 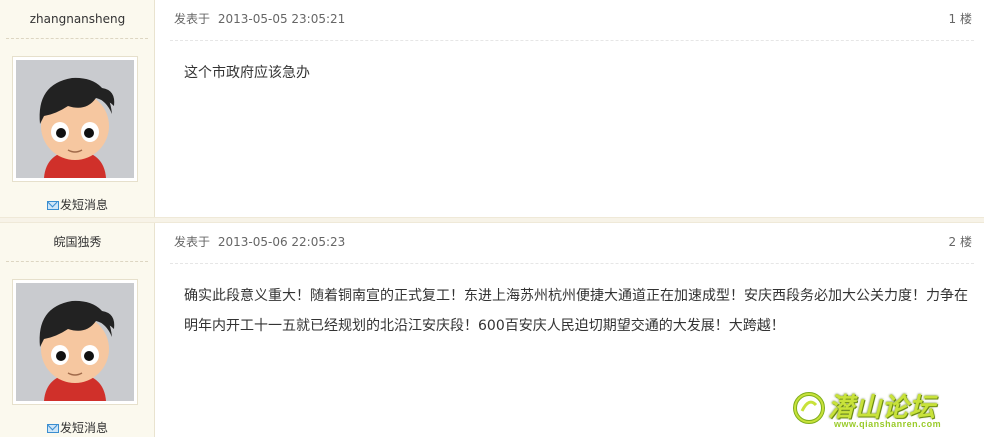 I want to click on floor-number: 2 楼, so click(x=960, y=242).